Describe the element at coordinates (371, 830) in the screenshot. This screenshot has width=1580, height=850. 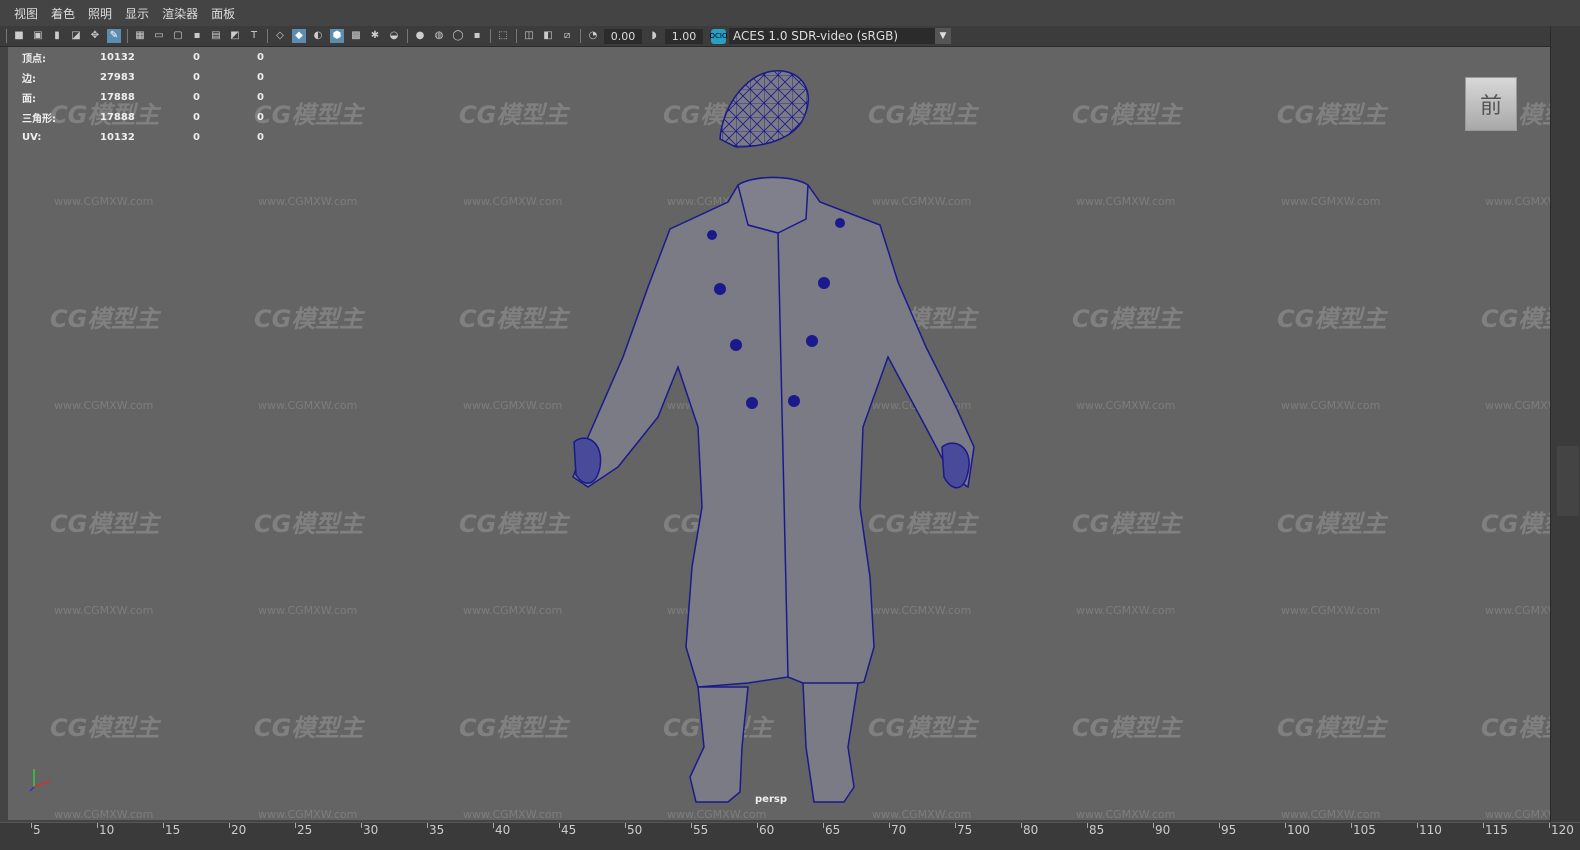
I see `timeline-frame-number: 30` at that location.